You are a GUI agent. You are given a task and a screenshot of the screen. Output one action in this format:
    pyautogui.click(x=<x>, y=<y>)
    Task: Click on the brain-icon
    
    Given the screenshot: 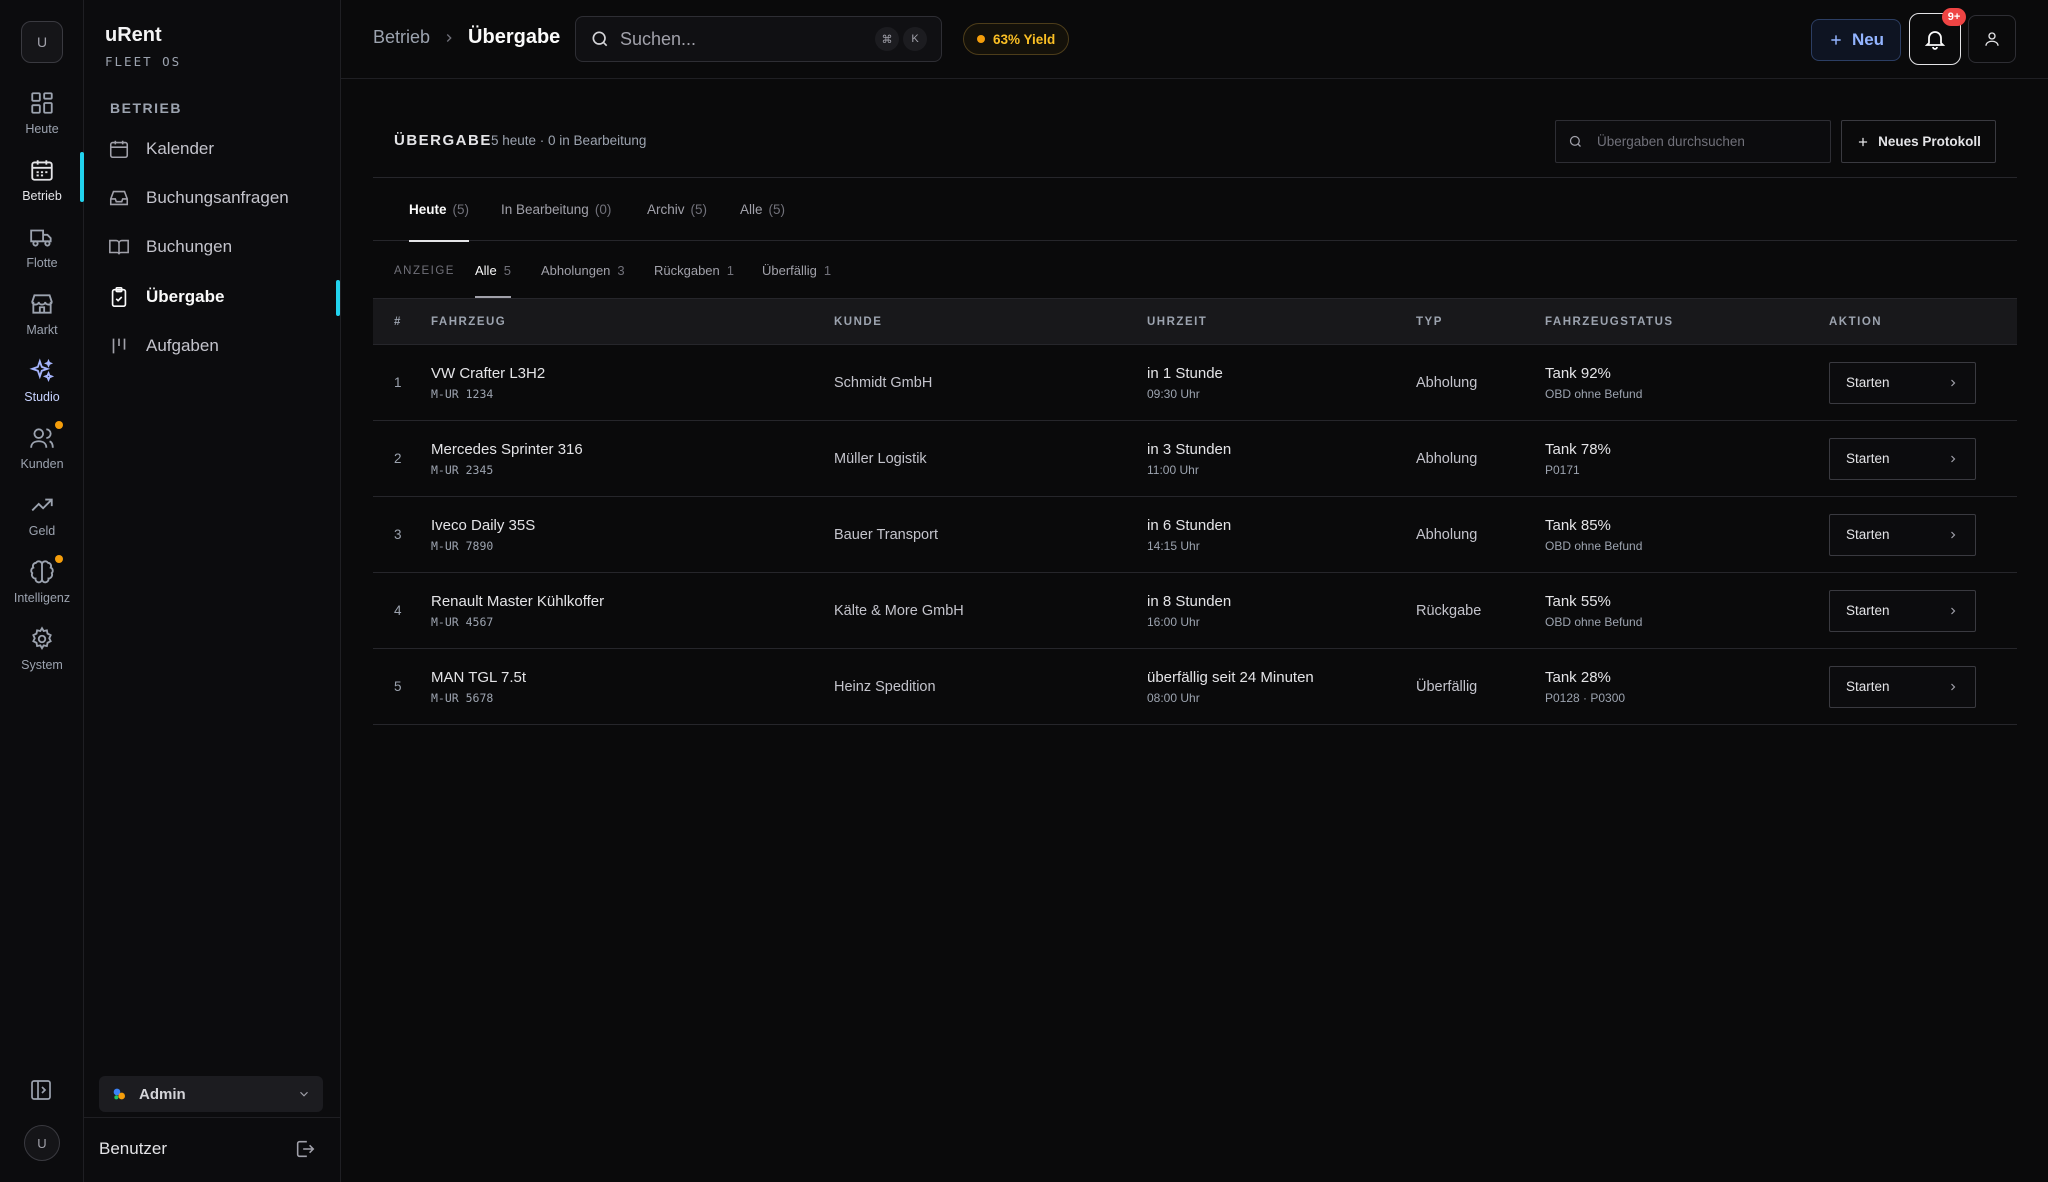 What is the action you would take?
    pyautogui.click(x=46, y=570)
    